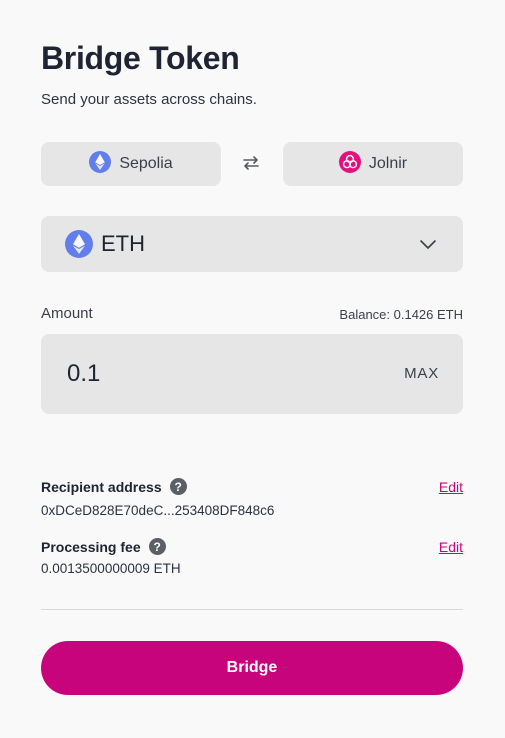  Describe the element at coordinates (349, 164) in the screenshot. I see `jolnir-icon` at that location.